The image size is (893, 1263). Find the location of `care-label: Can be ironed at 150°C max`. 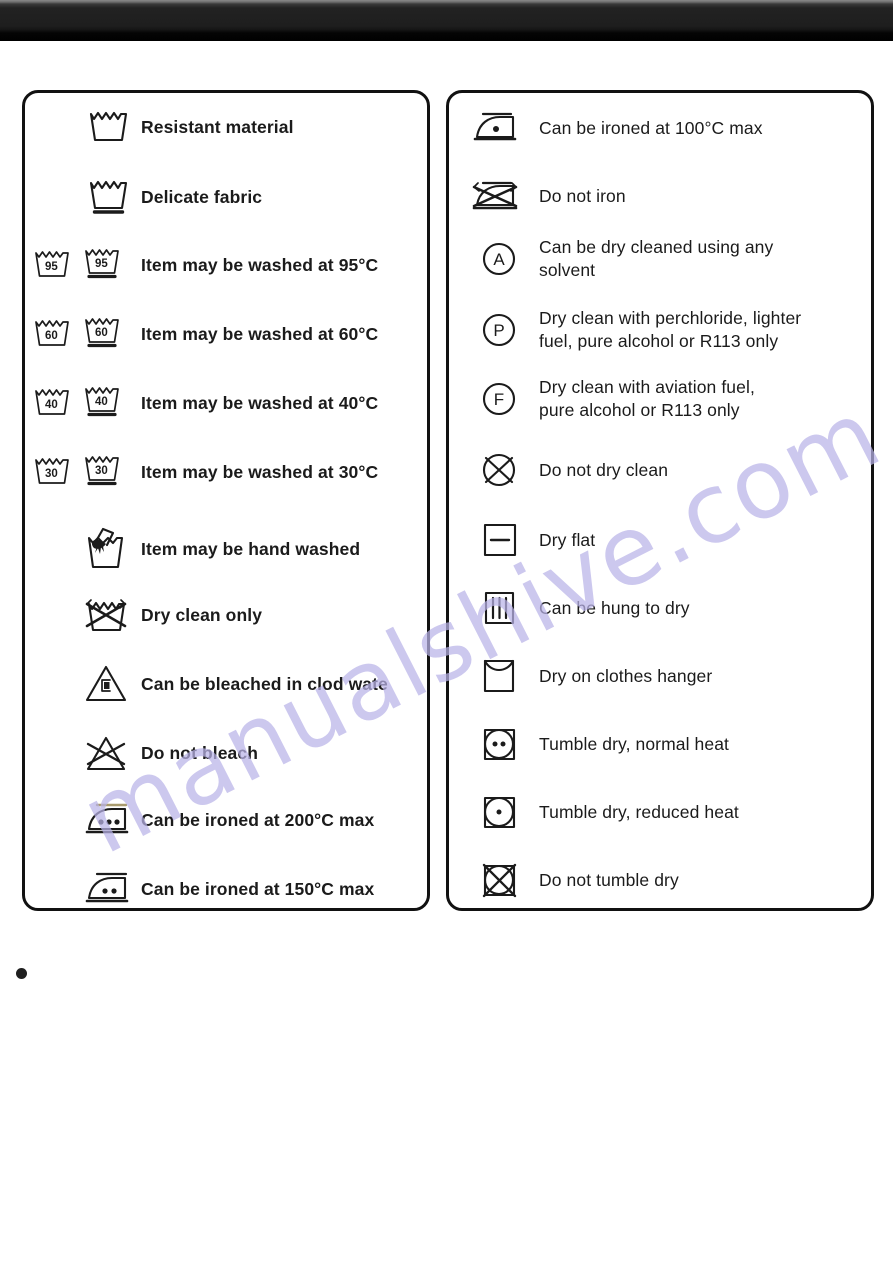

care-label: Can be ironed at 150°C max is located at coordinates (258, 888).